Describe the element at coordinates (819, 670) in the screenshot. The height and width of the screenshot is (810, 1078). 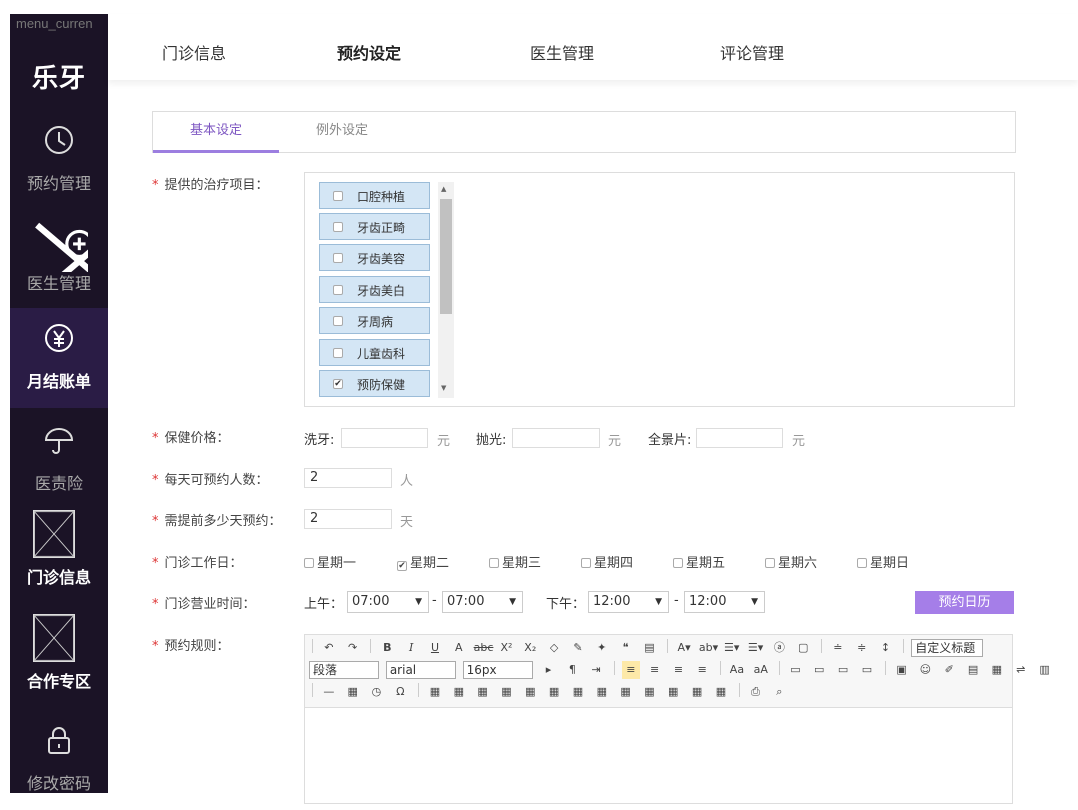
I see `float-left-icon: ▭` at that location.